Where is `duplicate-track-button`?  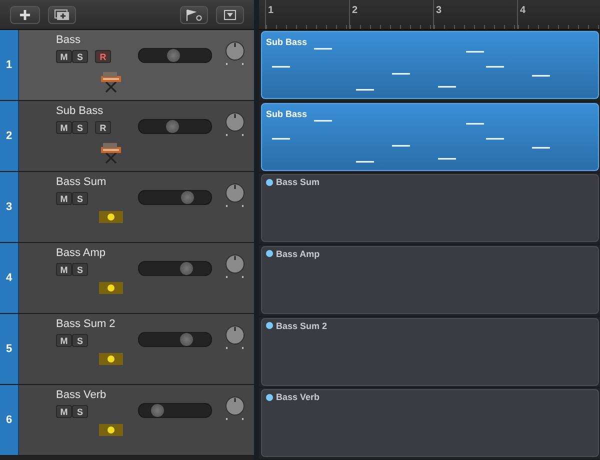
duplicate-track-button is located at coordinates (62, 15).